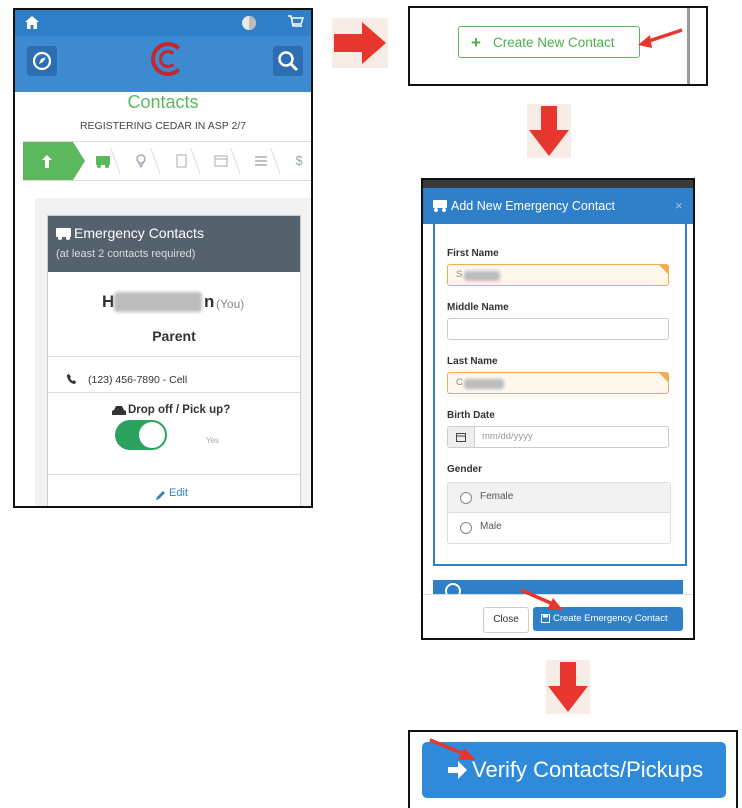 The width and height of the screenshot is (742, 808). Describe the element at coordinates (491, 526) in the screenshot. I see `male-label: Male` at that location.